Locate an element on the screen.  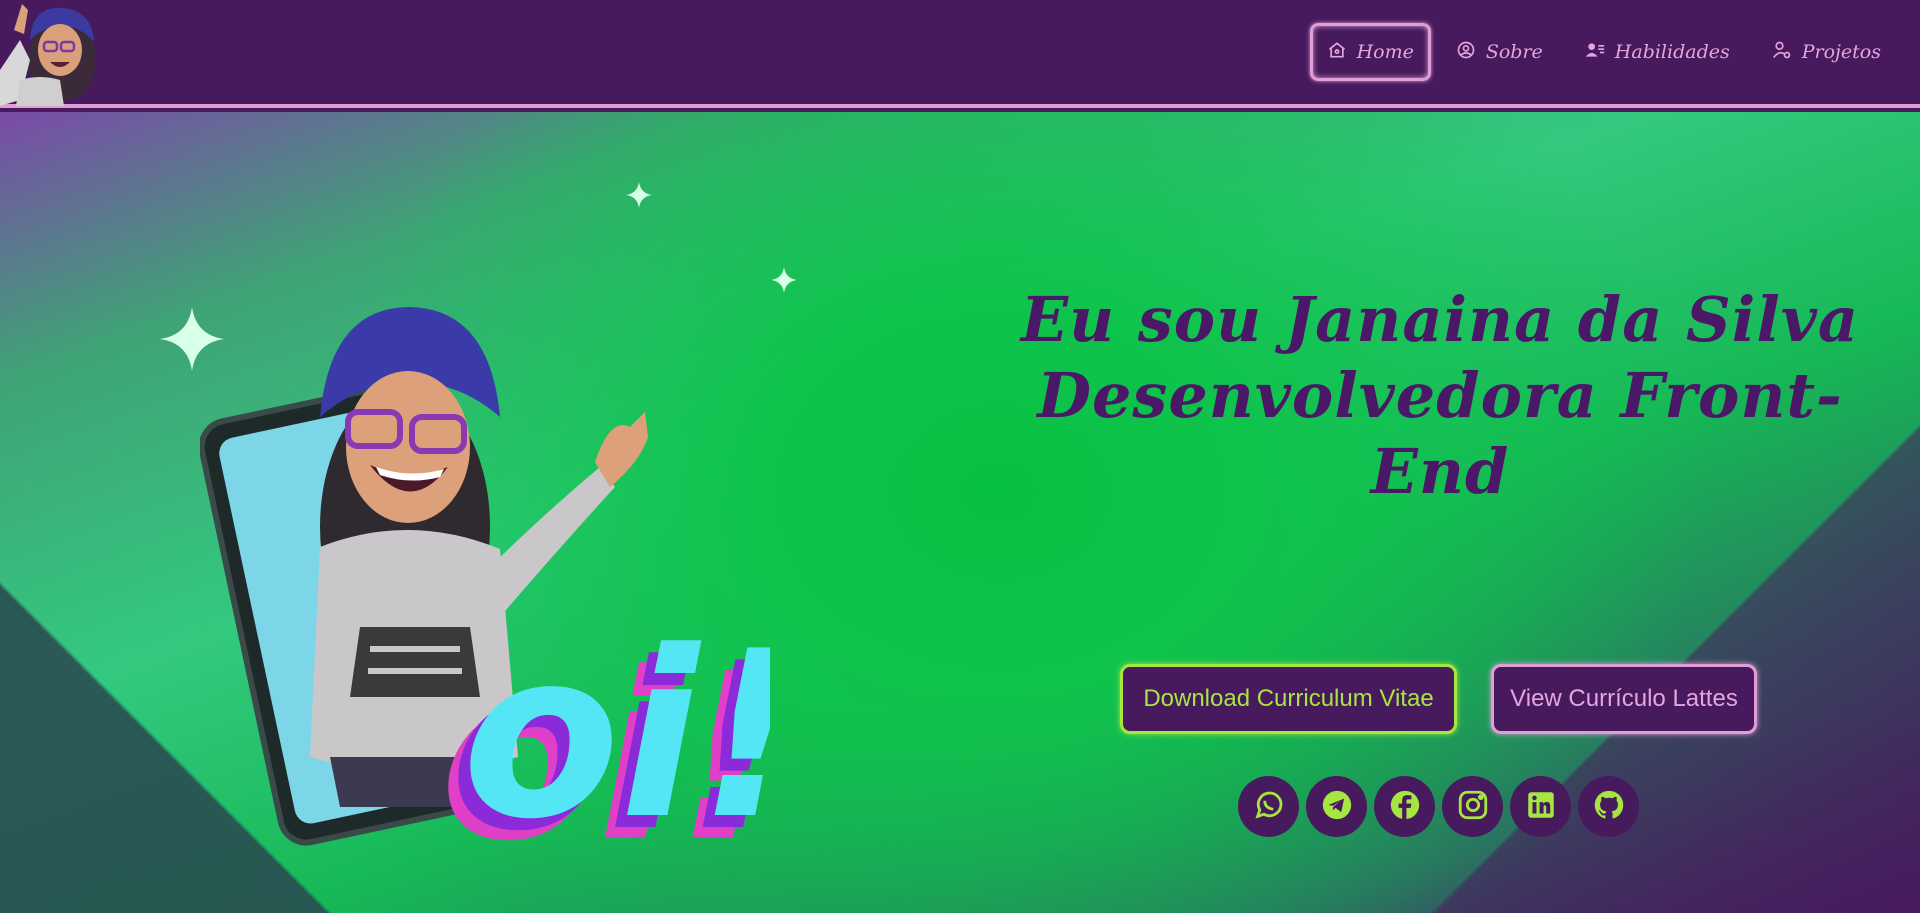
whatsapp-link is located at coordinates (1268, 806).